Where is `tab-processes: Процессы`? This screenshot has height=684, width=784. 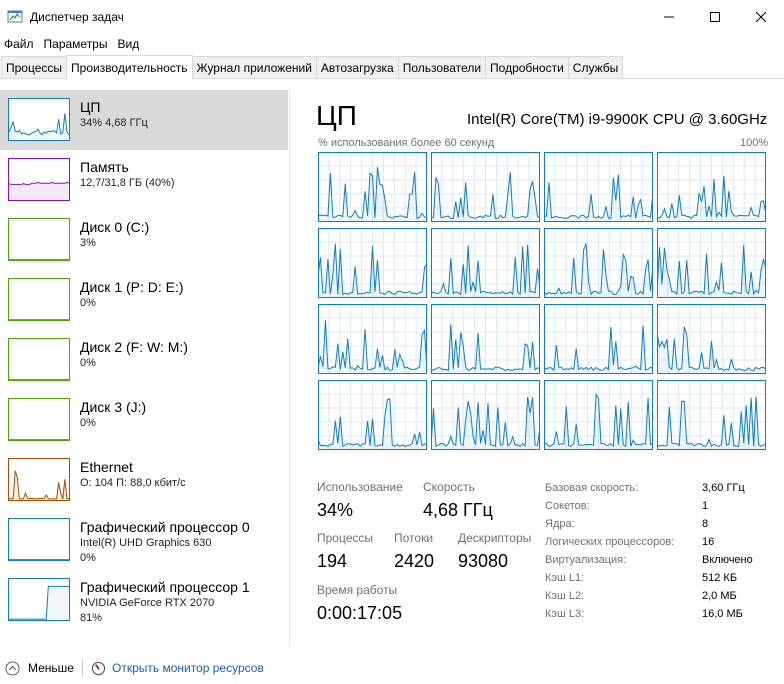 tab-processes: Процессы is located at coordinates (34, 67).